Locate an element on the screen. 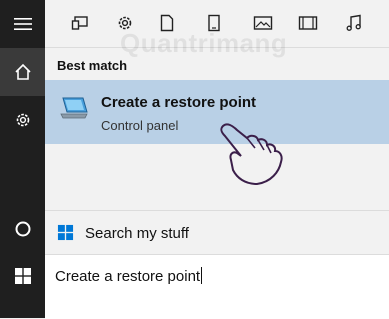 This screenshot has width=389, height=319. apps-icon is located at coordinates (79, 23).